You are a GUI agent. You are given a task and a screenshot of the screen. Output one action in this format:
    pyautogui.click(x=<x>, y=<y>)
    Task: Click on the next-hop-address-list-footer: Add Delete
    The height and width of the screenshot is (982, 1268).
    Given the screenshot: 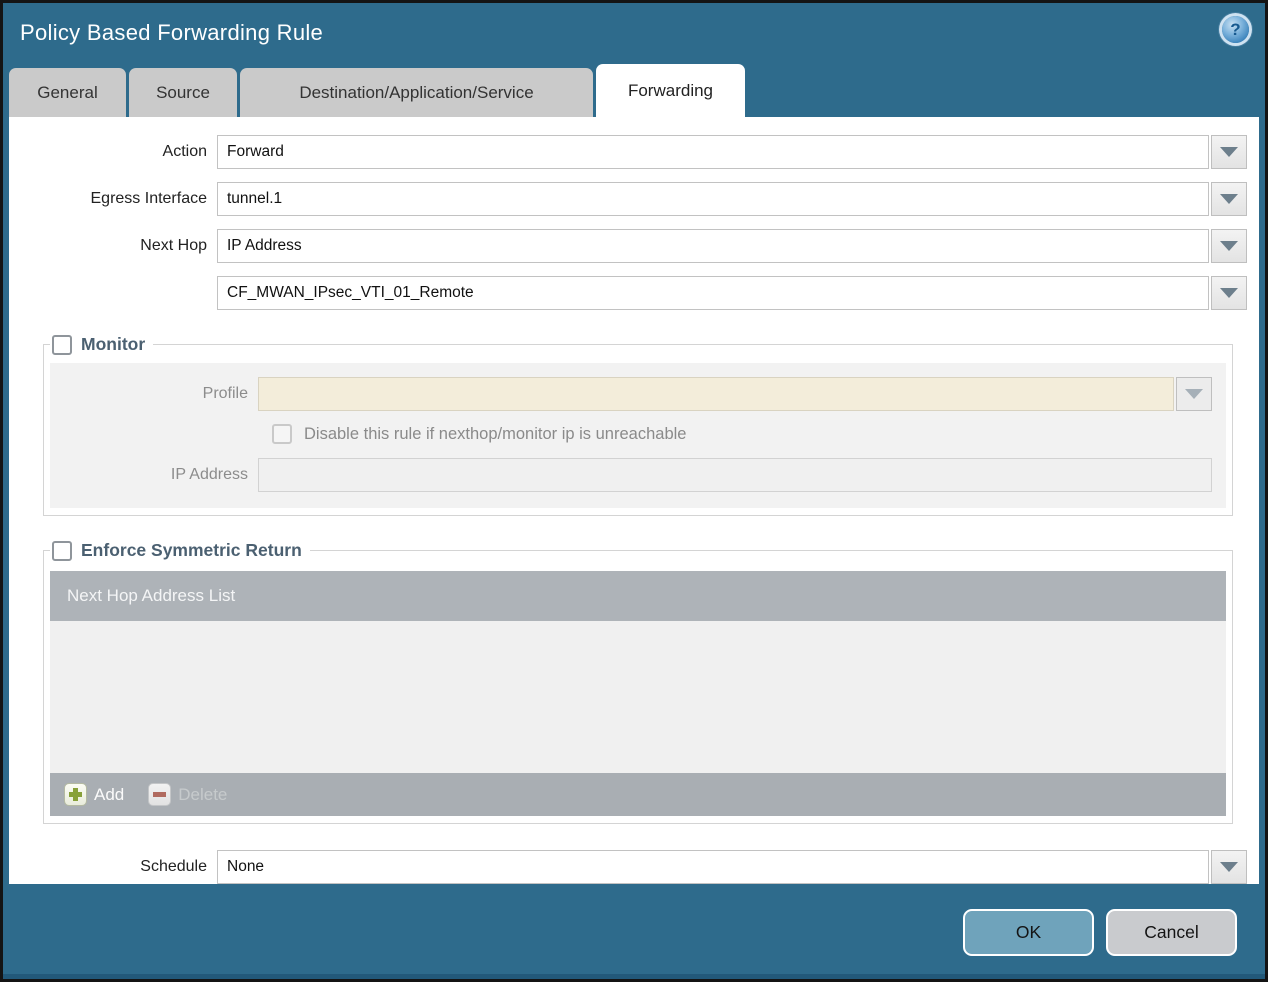 What is the action you would take?
    pyautogui.click(x=638, y=794)
    